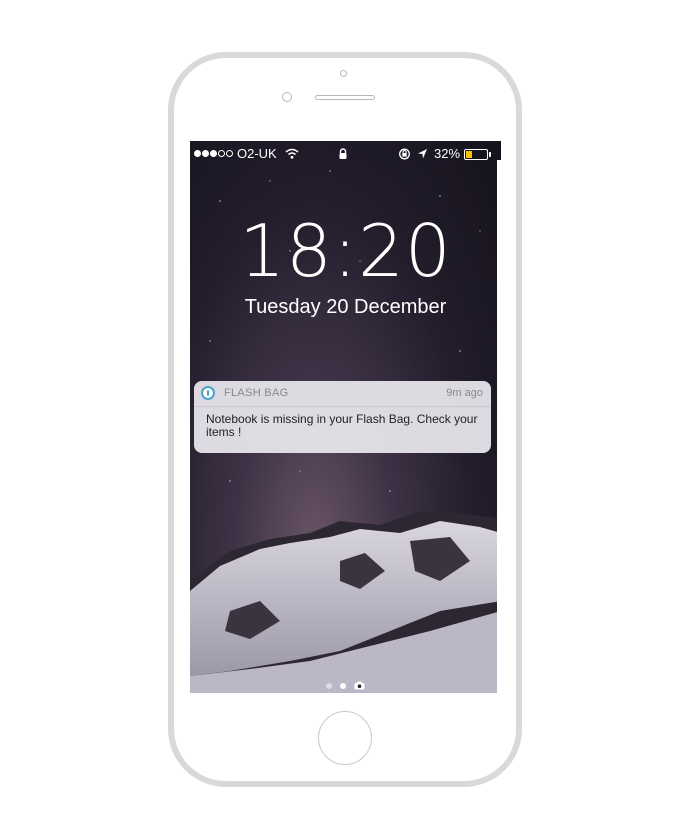 Image resolution: width=691 pixels, height=833 pixels. What do you see at coordinates (208, 393) in the screenshot?
I see `flash-bag-app-icon` at bounding box center [208, 393].